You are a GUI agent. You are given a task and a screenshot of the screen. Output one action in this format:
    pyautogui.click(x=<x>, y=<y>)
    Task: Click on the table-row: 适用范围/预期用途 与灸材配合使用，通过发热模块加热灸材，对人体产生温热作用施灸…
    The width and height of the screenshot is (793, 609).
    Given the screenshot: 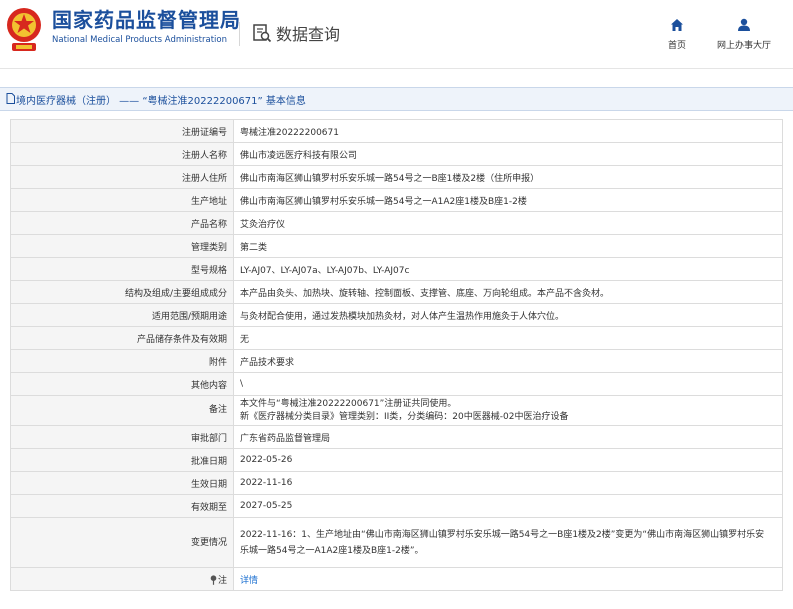 What is the action you would take?
    pyautogui.click(x=396, y=315)
    